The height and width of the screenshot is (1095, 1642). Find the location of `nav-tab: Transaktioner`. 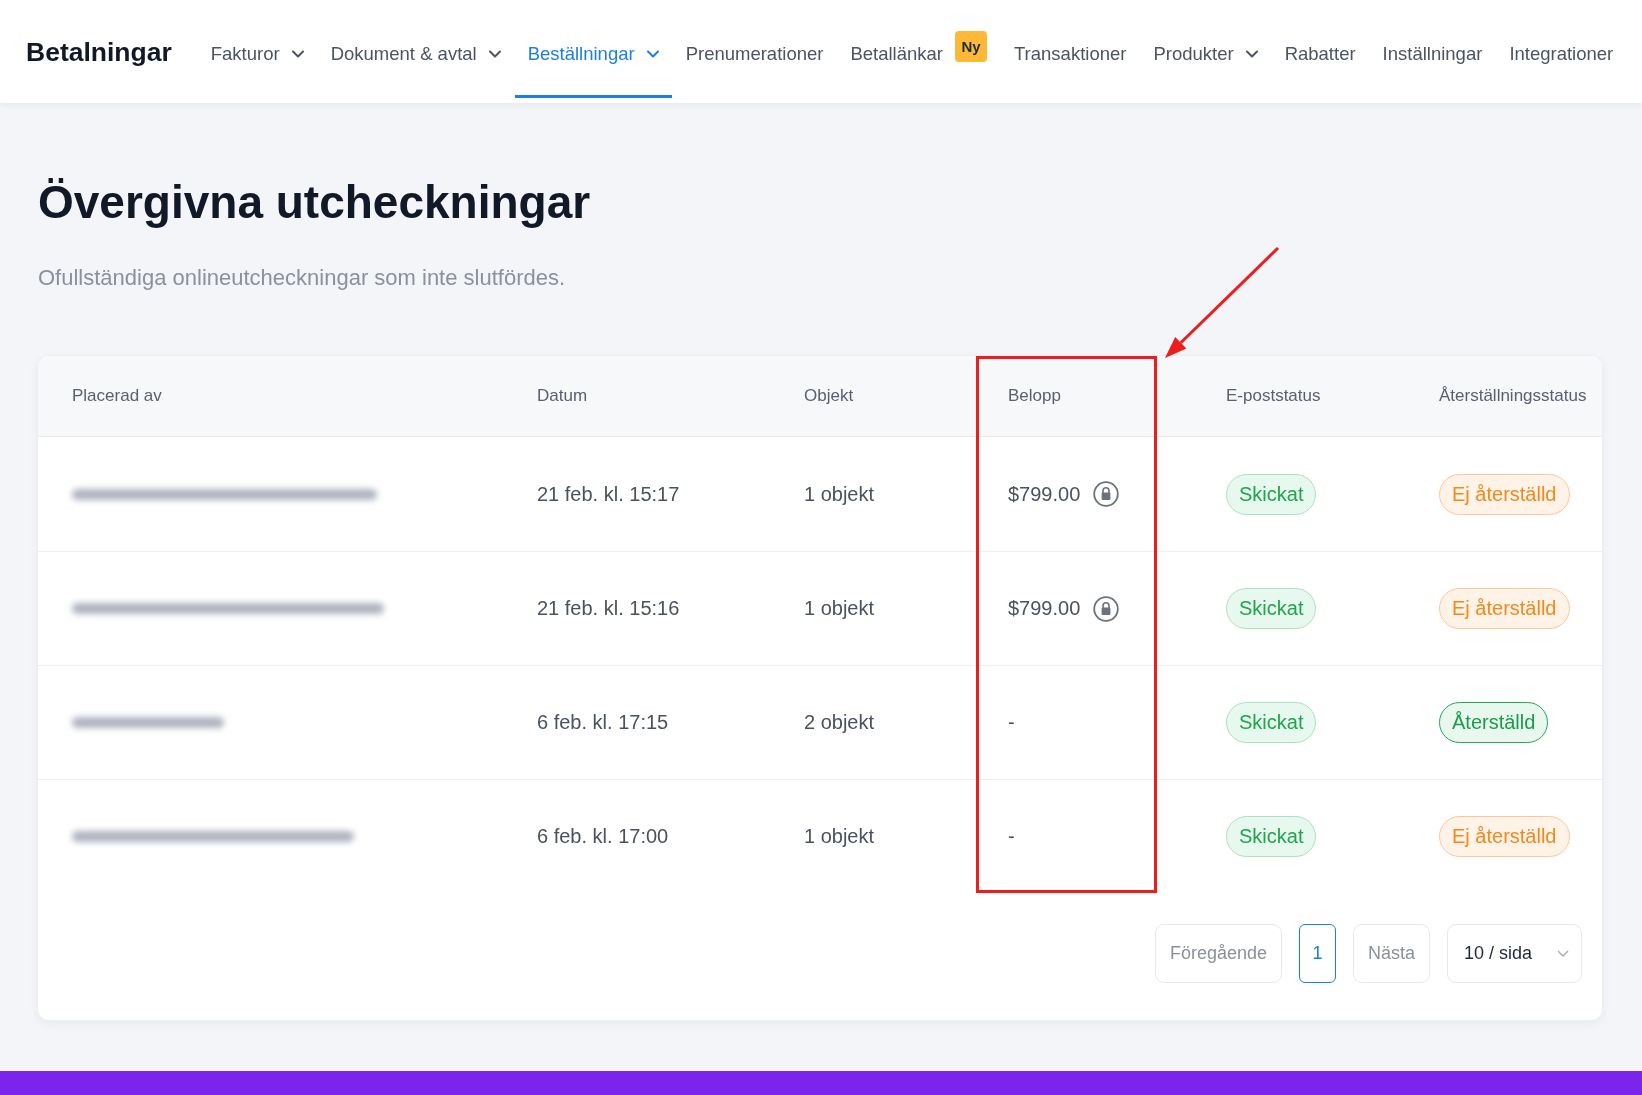

nav-tab: Transaktioner is located at coordinates (1070, 49).